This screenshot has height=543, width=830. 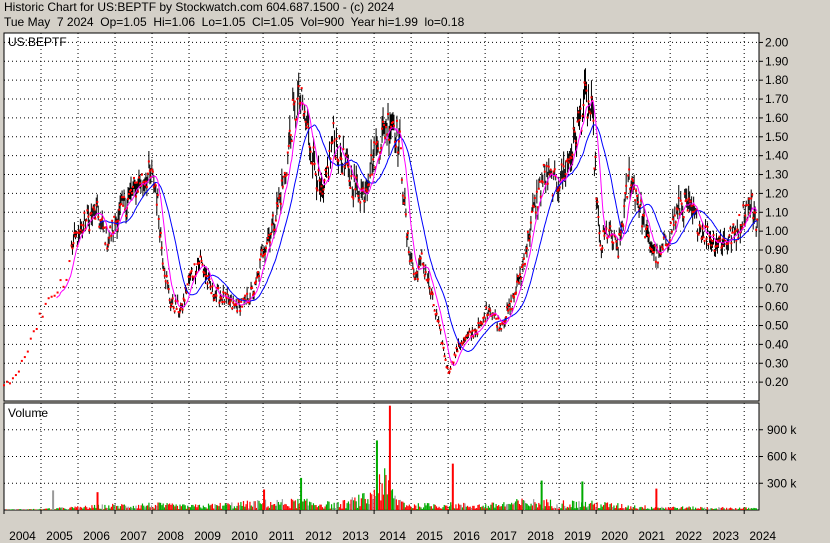 What do you see at coordinates (244, 536) in the screenshot?
I see `year-tick-label: 2010` at bounding box center [244, 536].